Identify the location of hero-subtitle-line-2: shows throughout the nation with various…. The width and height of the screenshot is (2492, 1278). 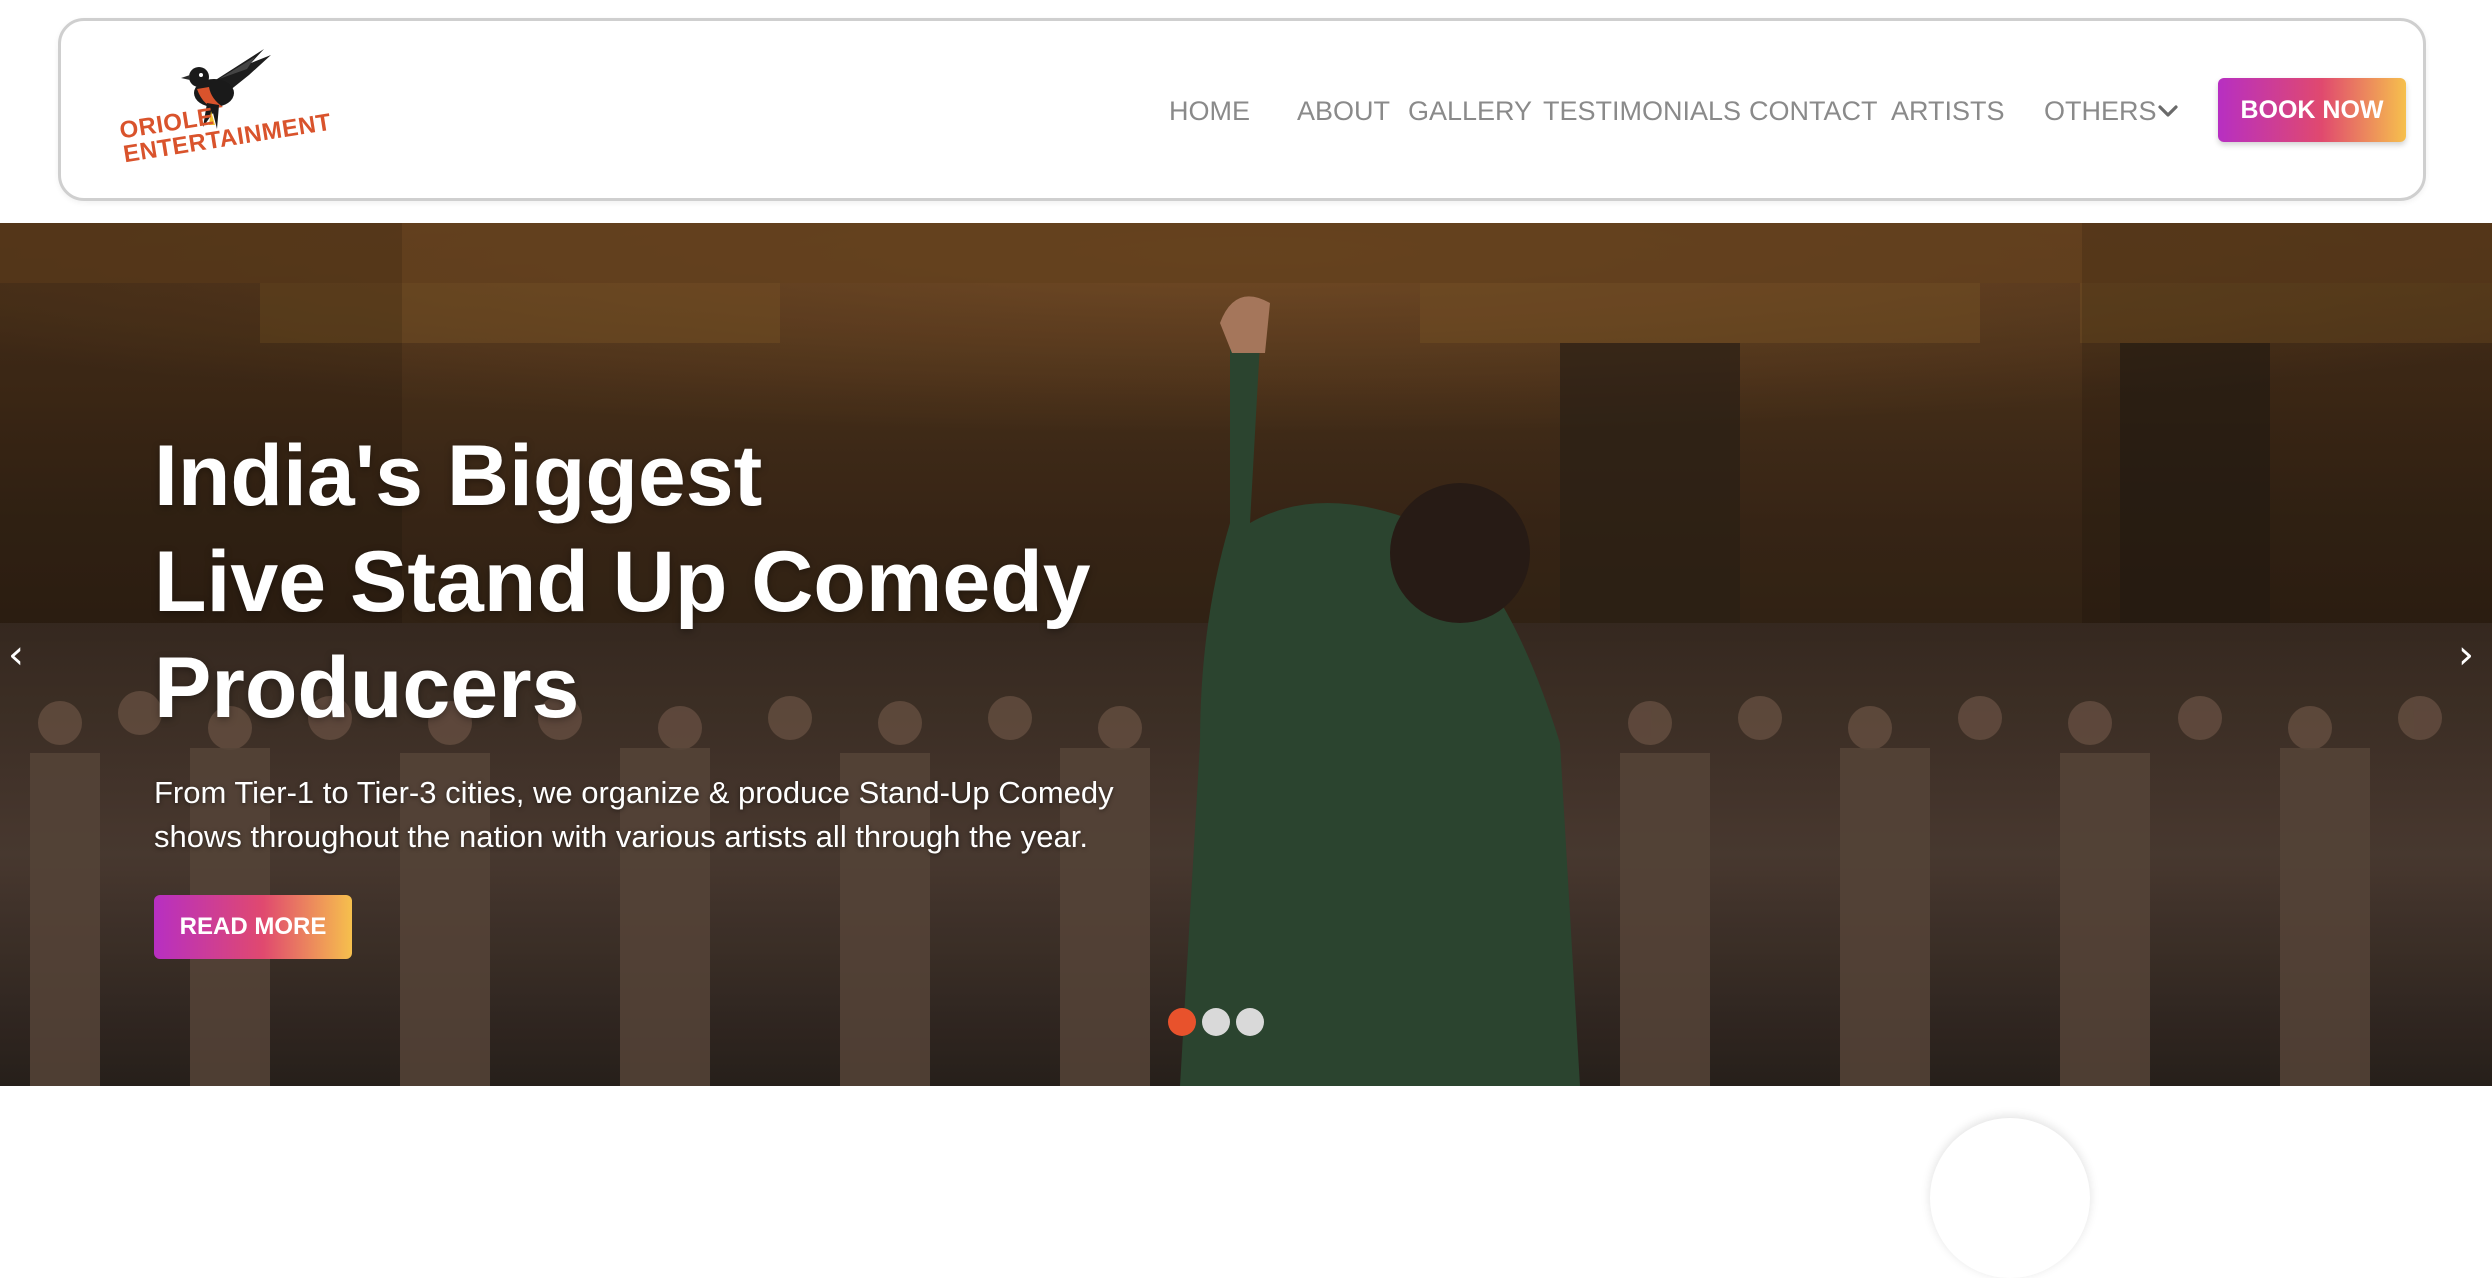
(621, 836).